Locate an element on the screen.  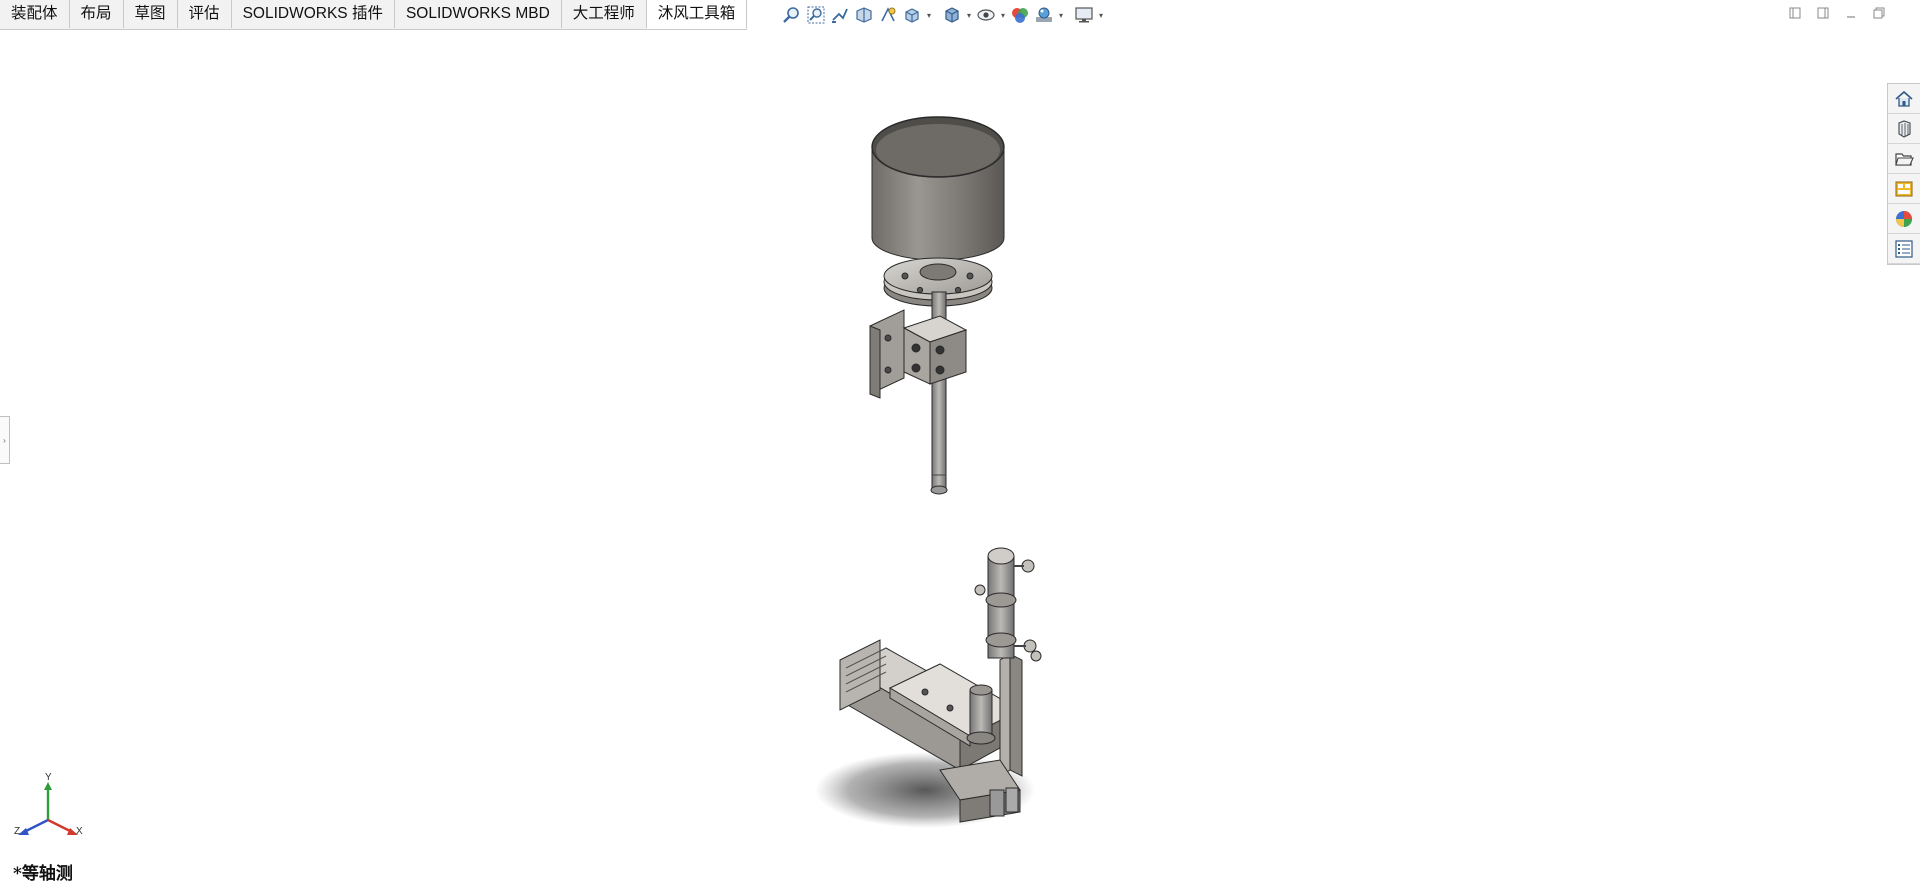
appearances-scenes-icon is located at coordinates (1904, 219).